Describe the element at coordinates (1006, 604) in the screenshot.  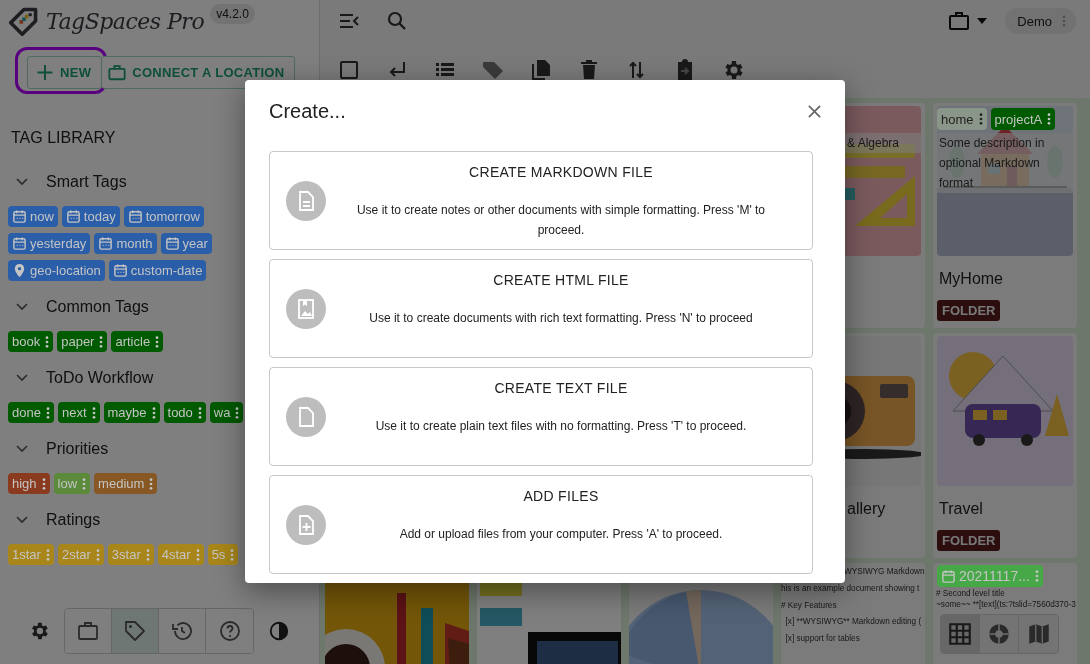
I see `text-preview-line: ~some~~ **[text](ts:?tslid=7560d370-3` at that location.